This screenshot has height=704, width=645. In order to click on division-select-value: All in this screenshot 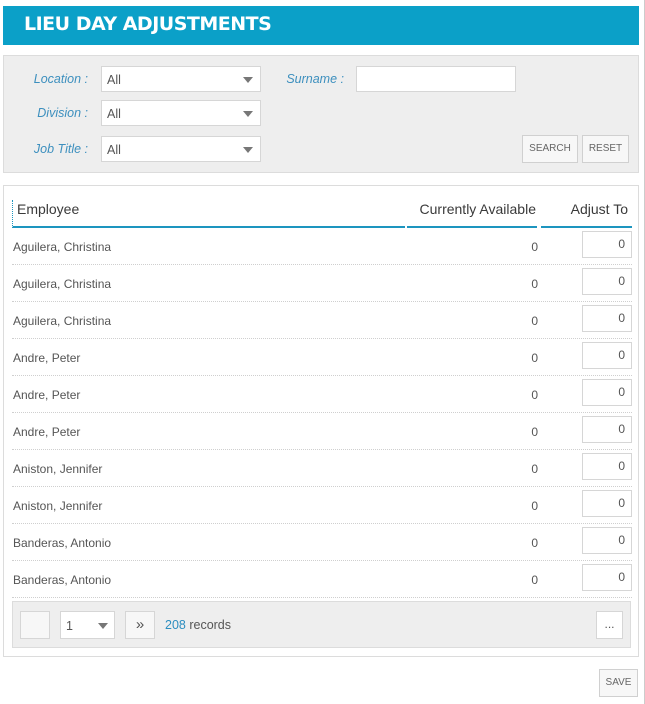, I will do `click(114, 114)`.